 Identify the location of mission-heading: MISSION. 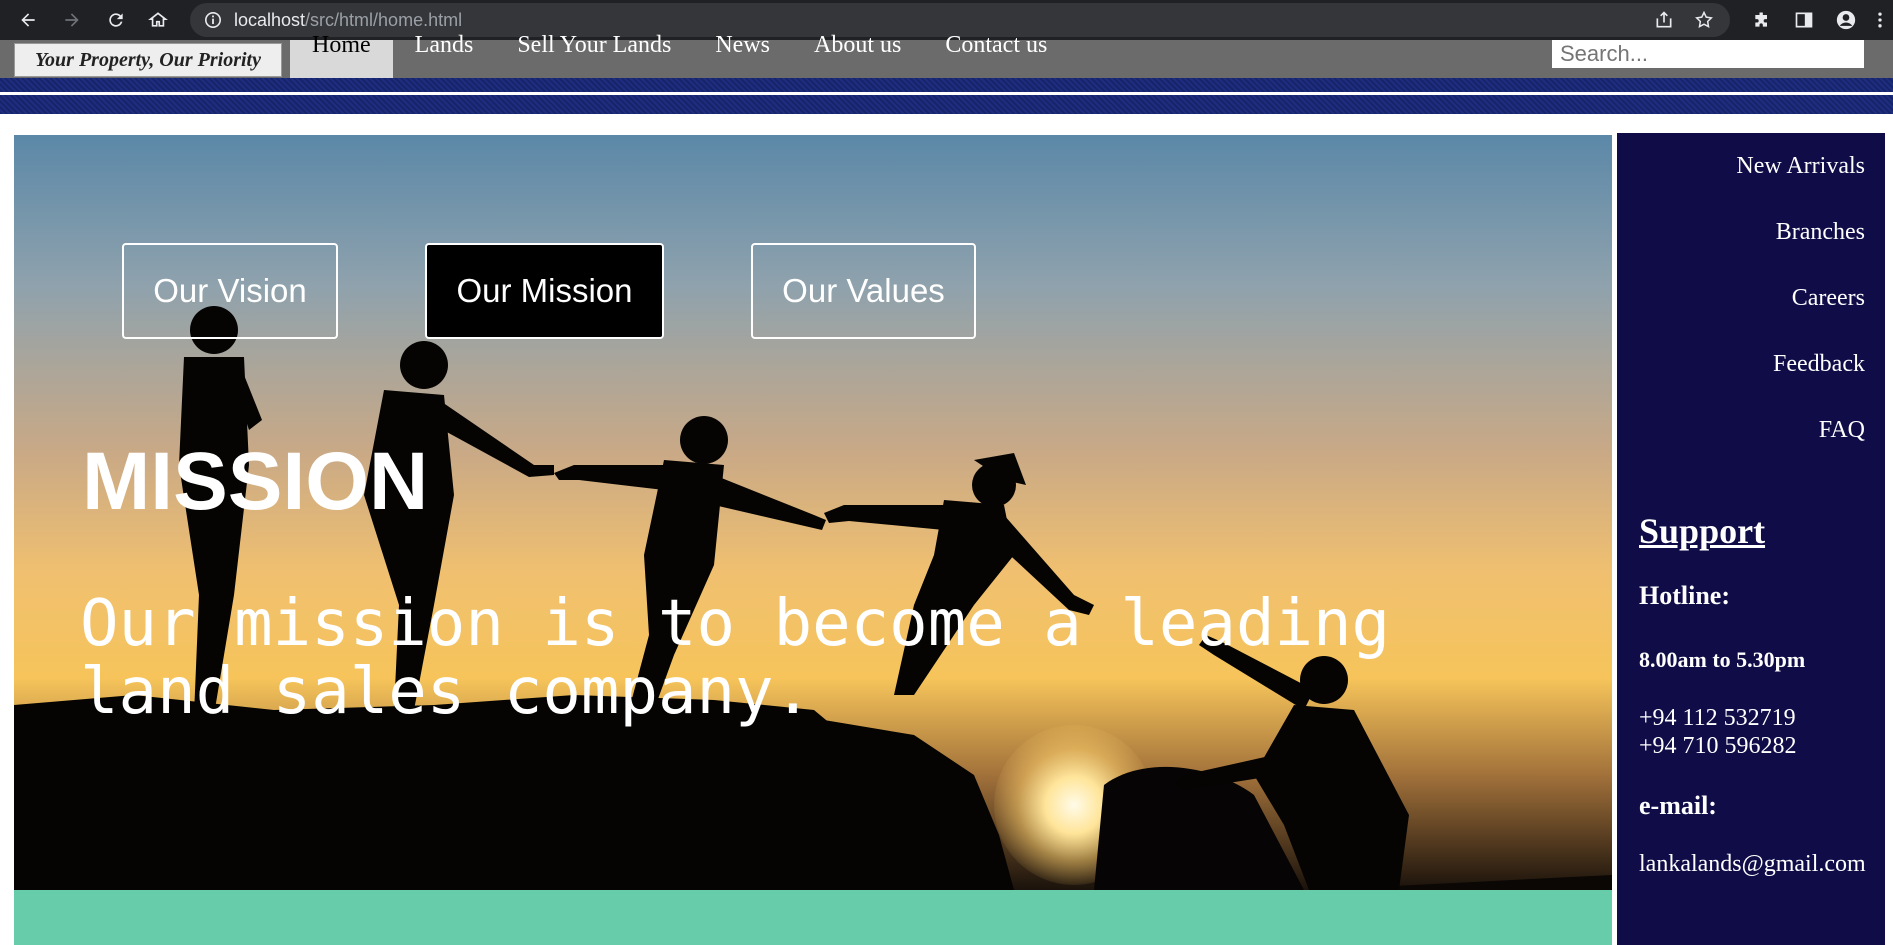
(255, 481).